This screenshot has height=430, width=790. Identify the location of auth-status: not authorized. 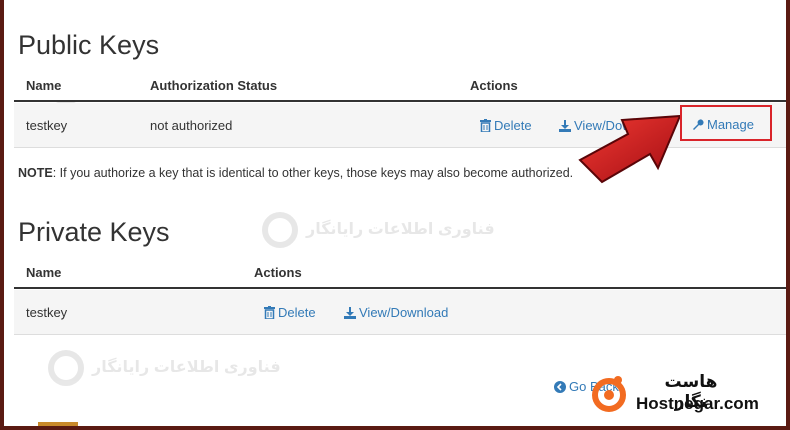
(191, 125).